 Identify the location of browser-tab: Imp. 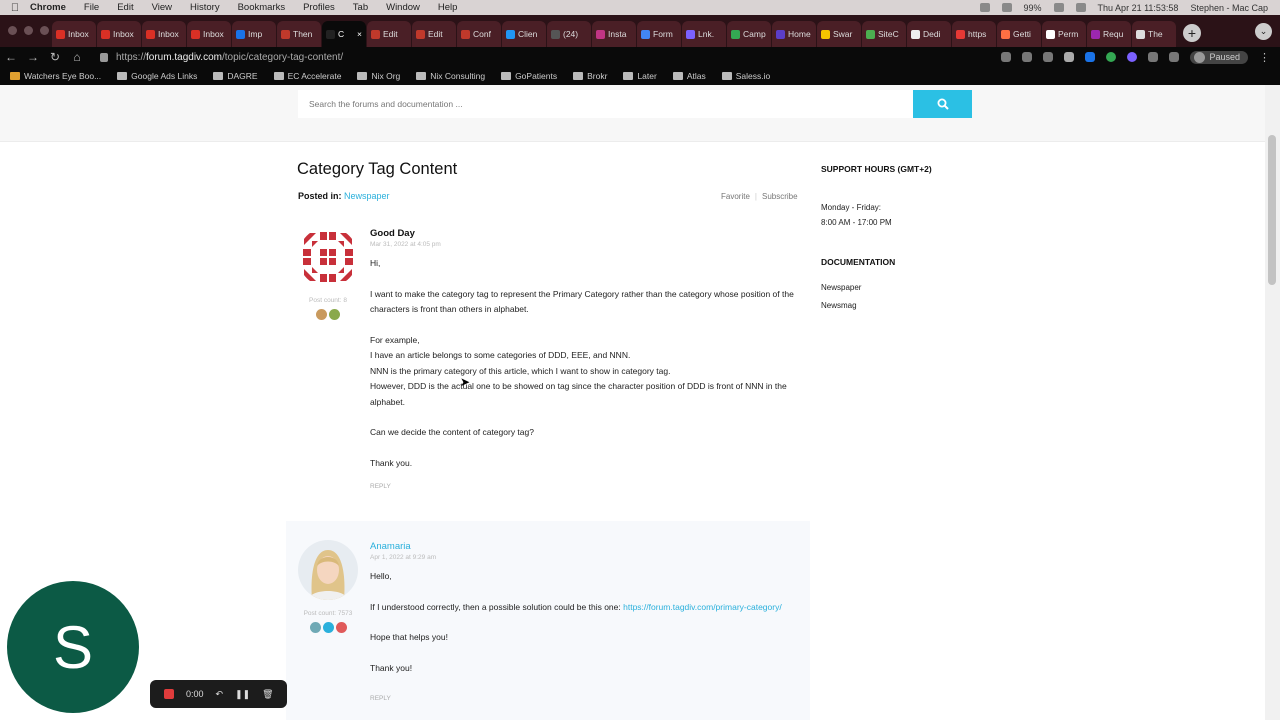
(254, 34).